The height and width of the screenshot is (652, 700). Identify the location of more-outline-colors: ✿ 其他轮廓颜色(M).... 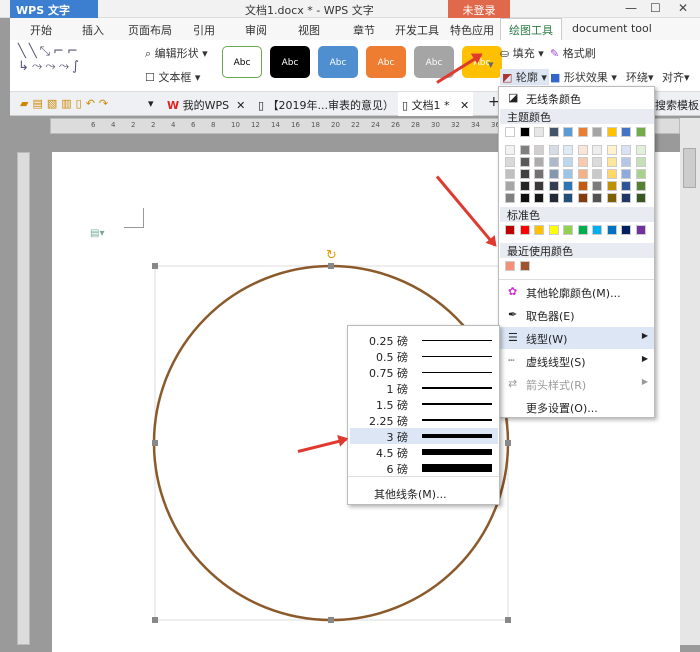
(577, 292).